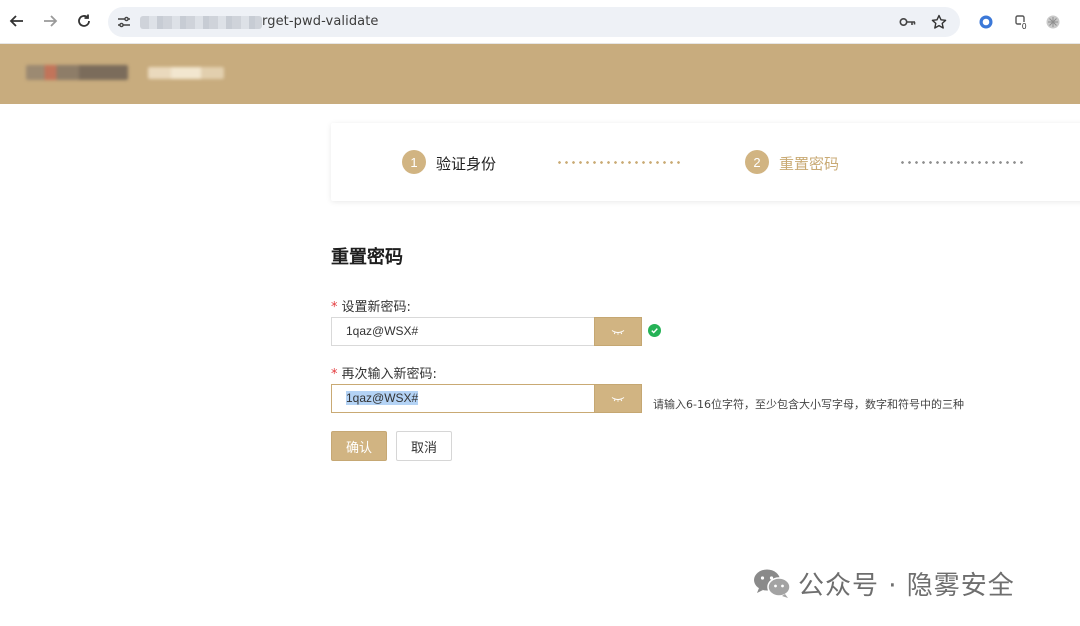  What do you see at coordinates (359, 446) in the screenshot?
I see `confirm-button: 确认` at bounding box center [359, 446].